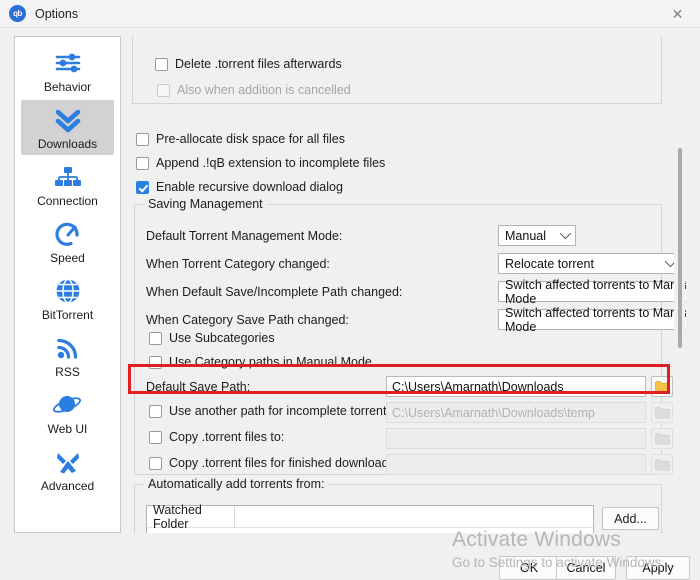  Describe the element at coordinates (142, 139) in the screenshot. I see `preallocate-checkbox` at that location.